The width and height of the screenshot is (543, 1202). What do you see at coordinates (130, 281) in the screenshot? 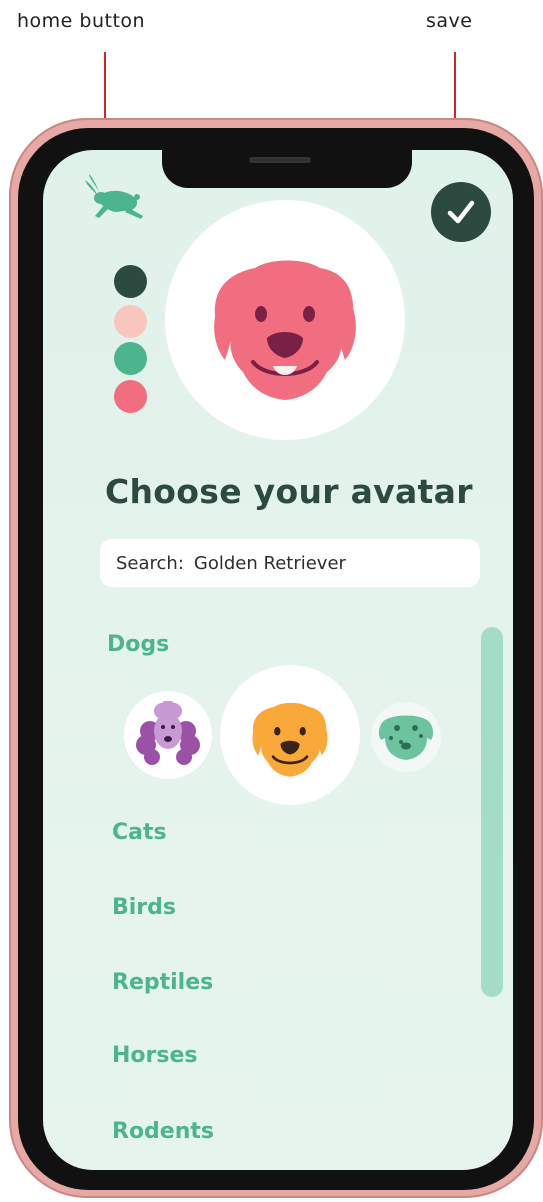
I see `color-swatch-dark-green` at bounding box center [130, 281].